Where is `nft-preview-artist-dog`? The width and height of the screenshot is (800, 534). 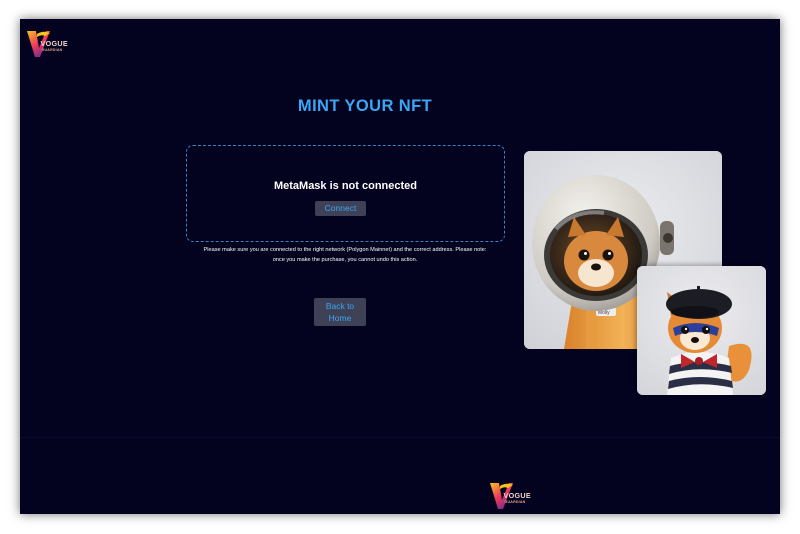 nft-preview-artist-dog is located at coordinates (701, 330).